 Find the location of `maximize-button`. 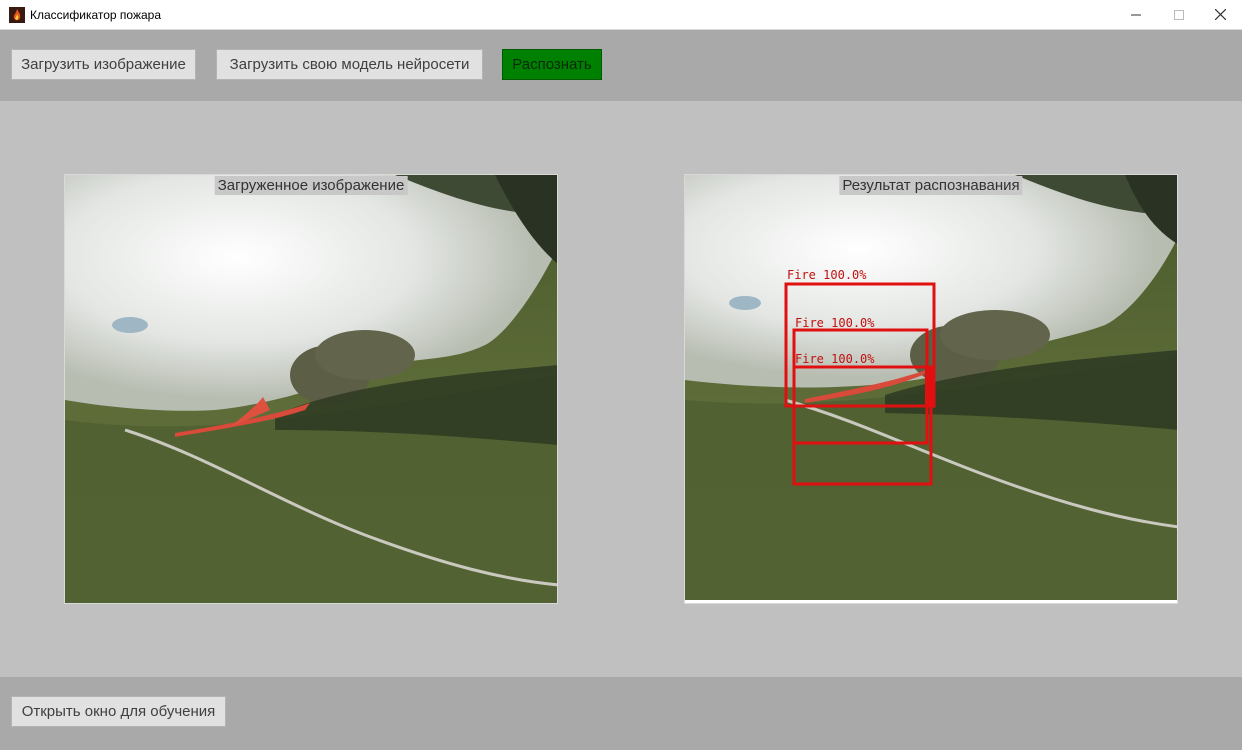

maximize-button is located at coordinates (1179, 14).